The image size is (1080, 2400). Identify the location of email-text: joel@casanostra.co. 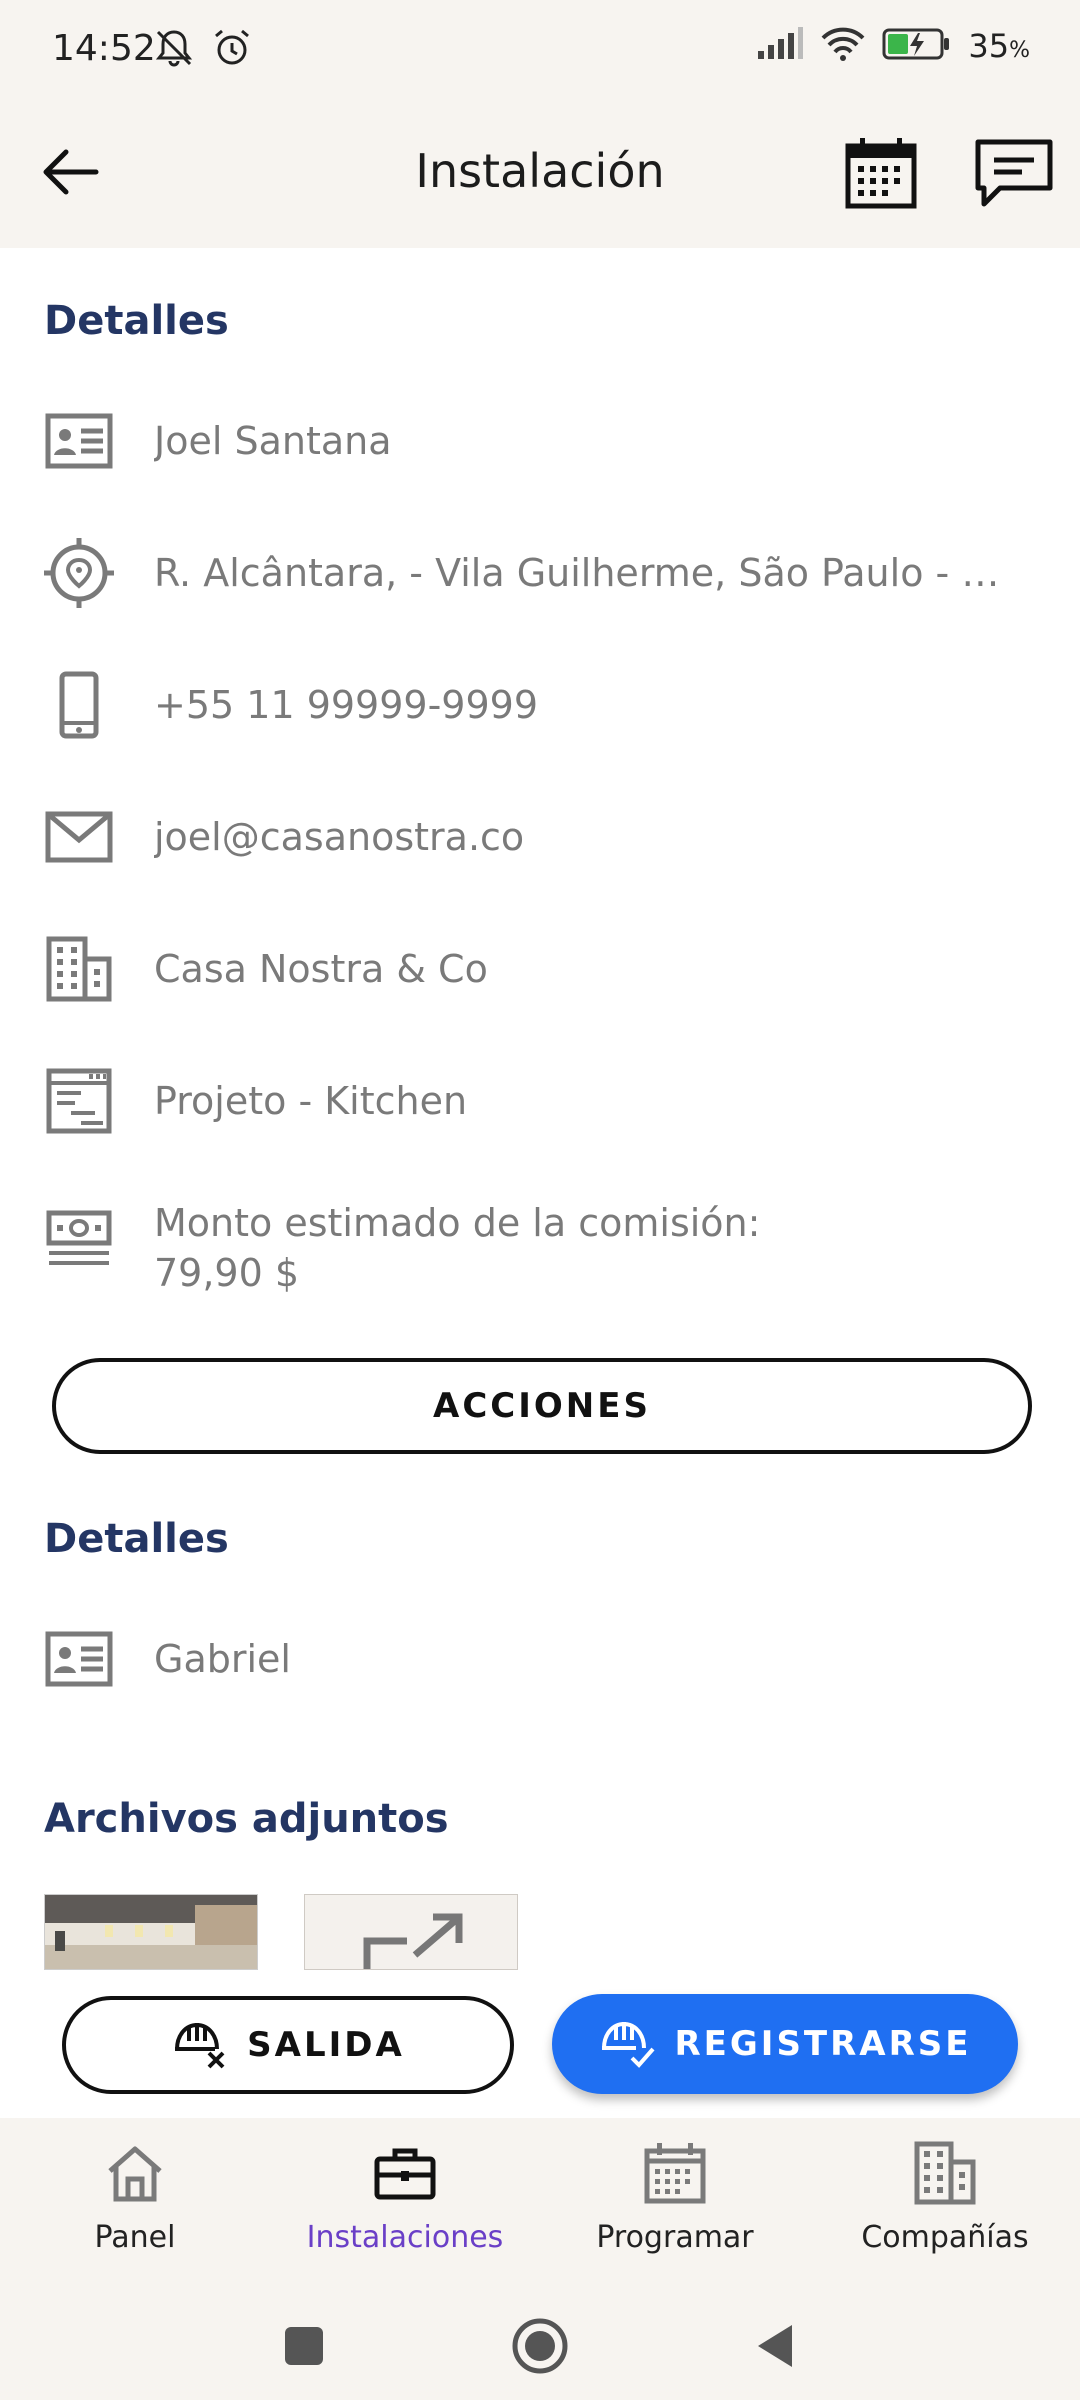
(339, 837).